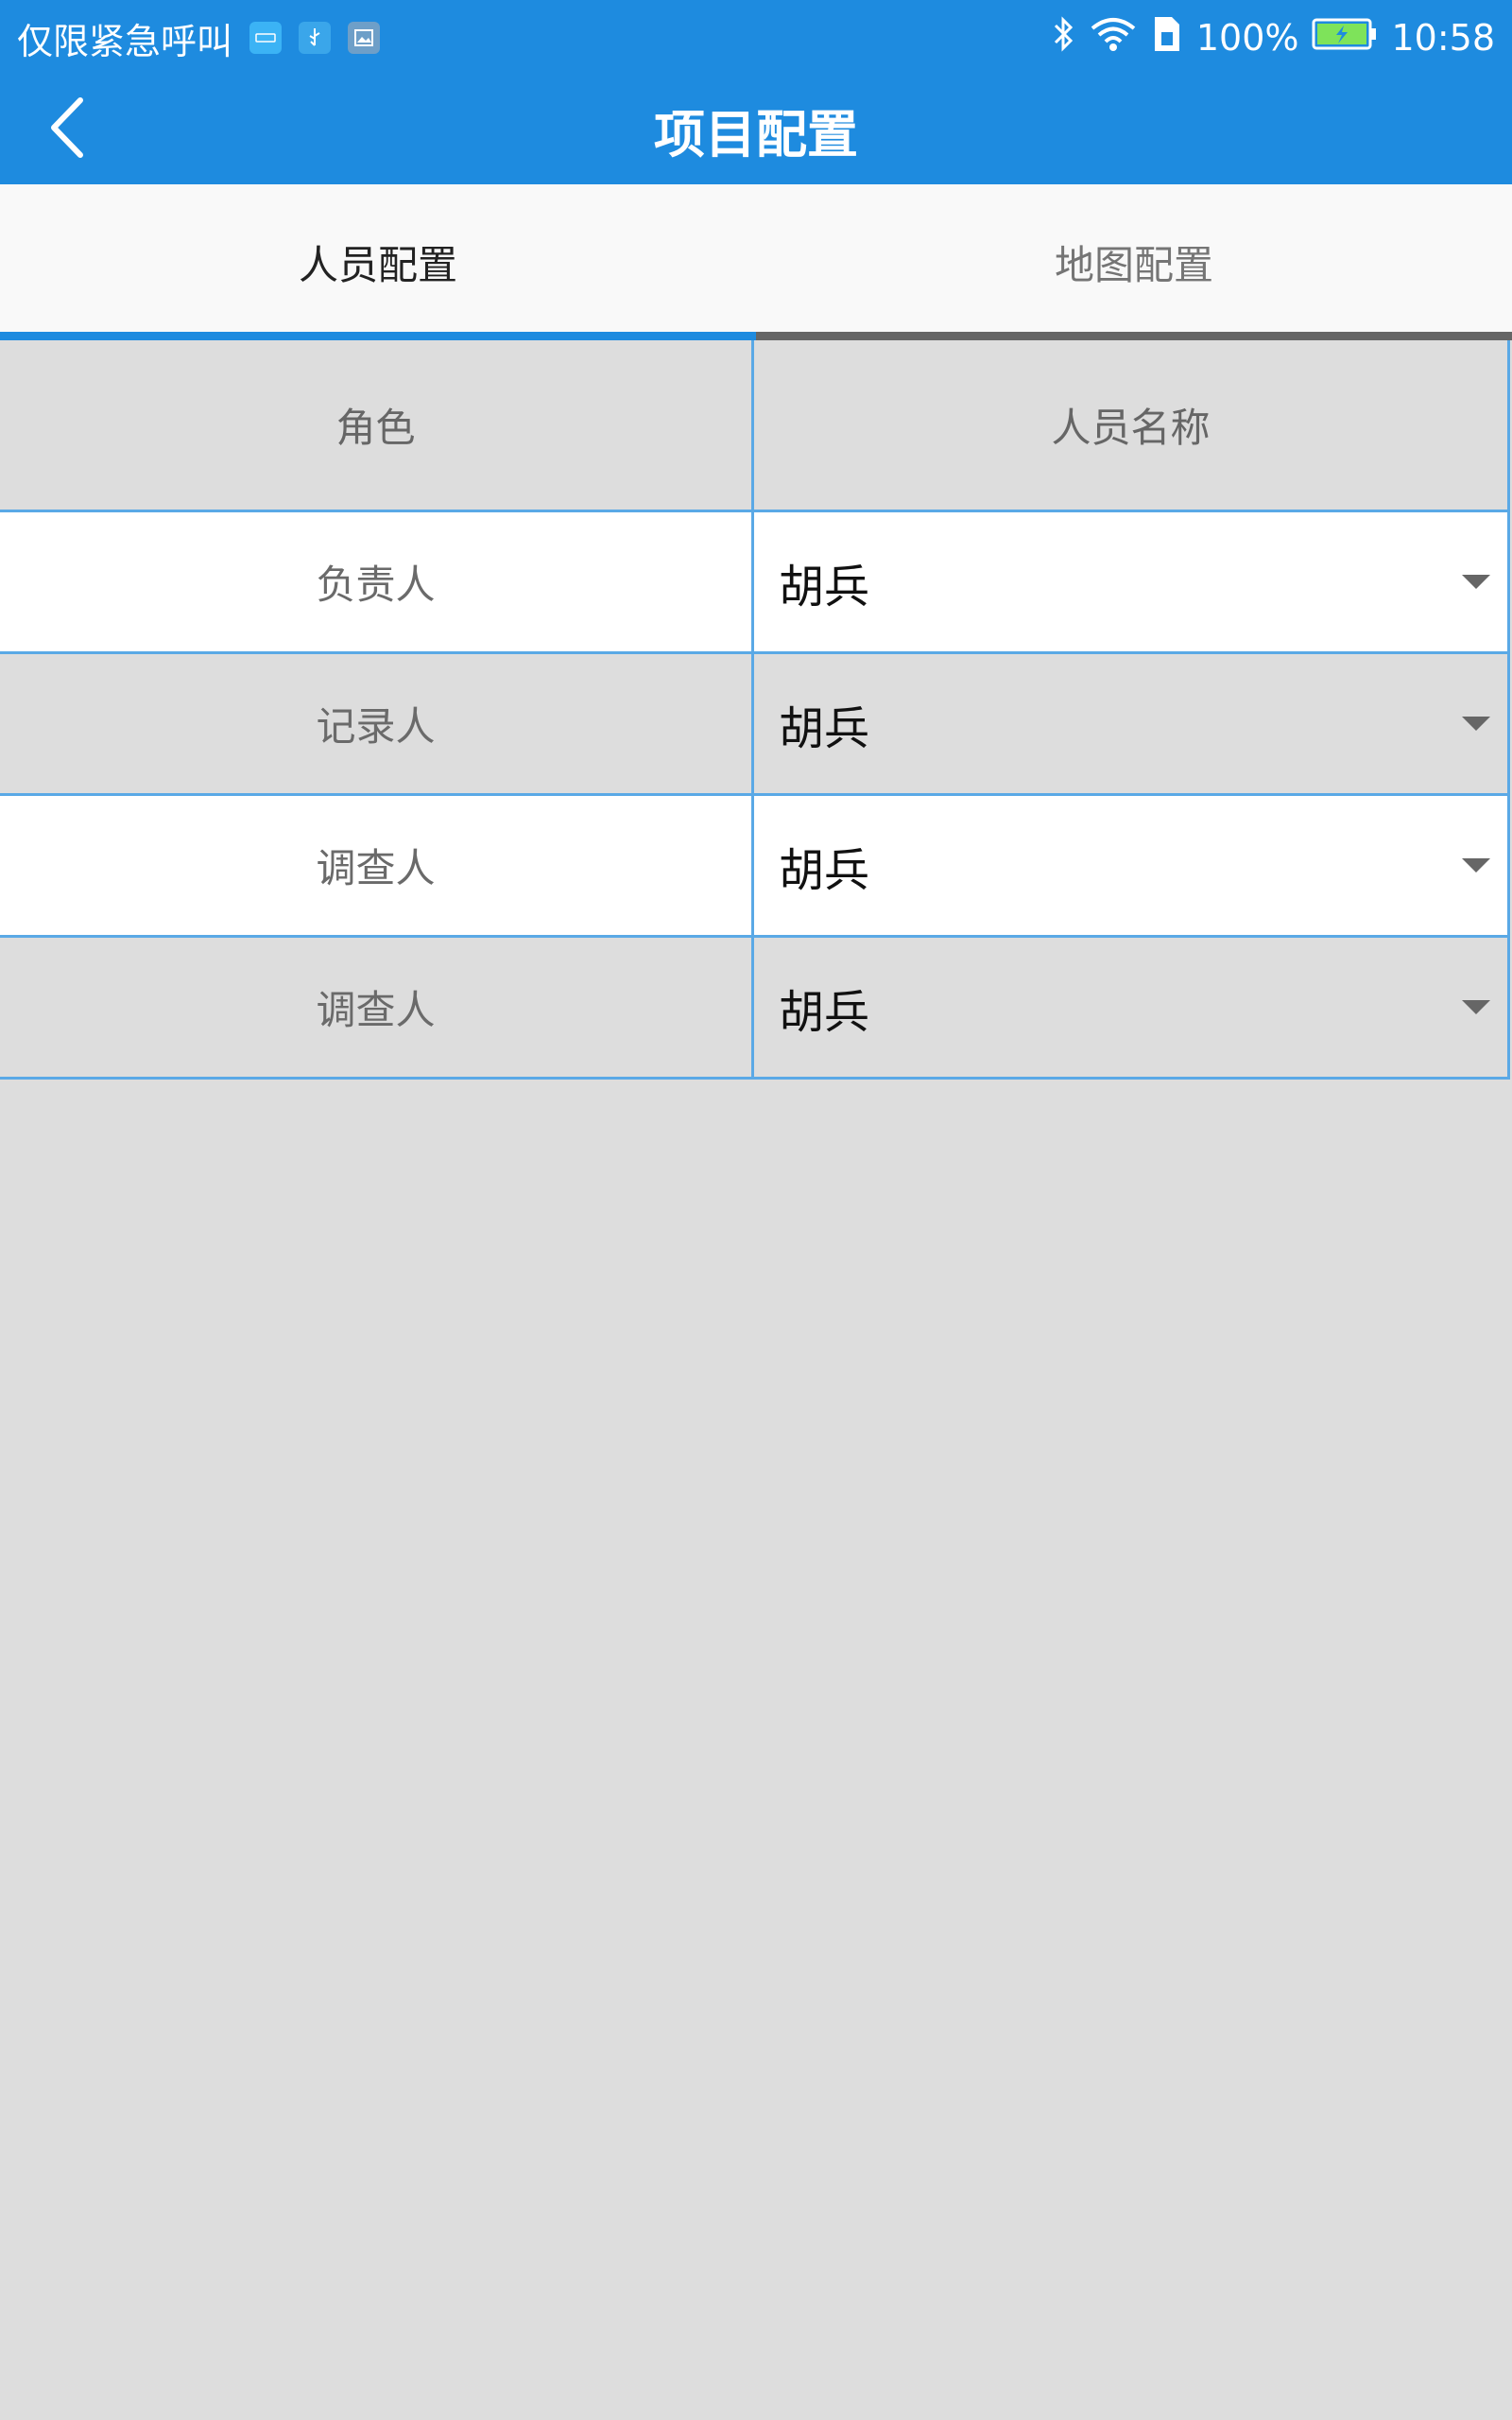 The width and height of the screenshot is (1512, 2420). I want to click on table-header-row: 角色 人员名称, so click(755, 426).